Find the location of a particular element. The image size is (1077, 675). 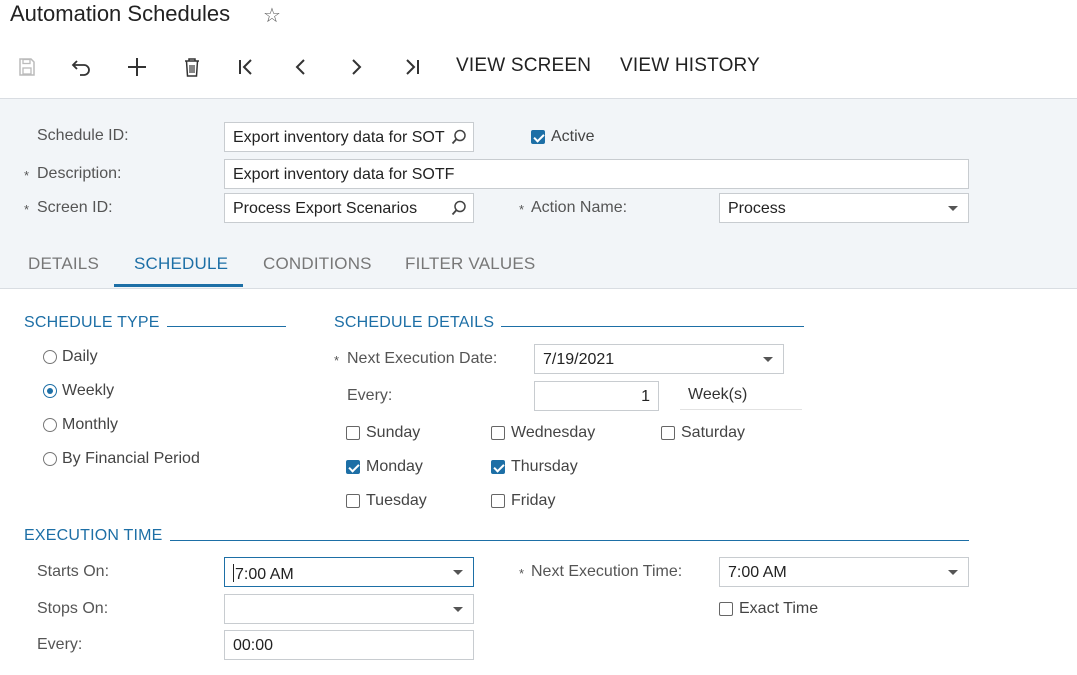

delete-icon is located at coordinates (192, 67).